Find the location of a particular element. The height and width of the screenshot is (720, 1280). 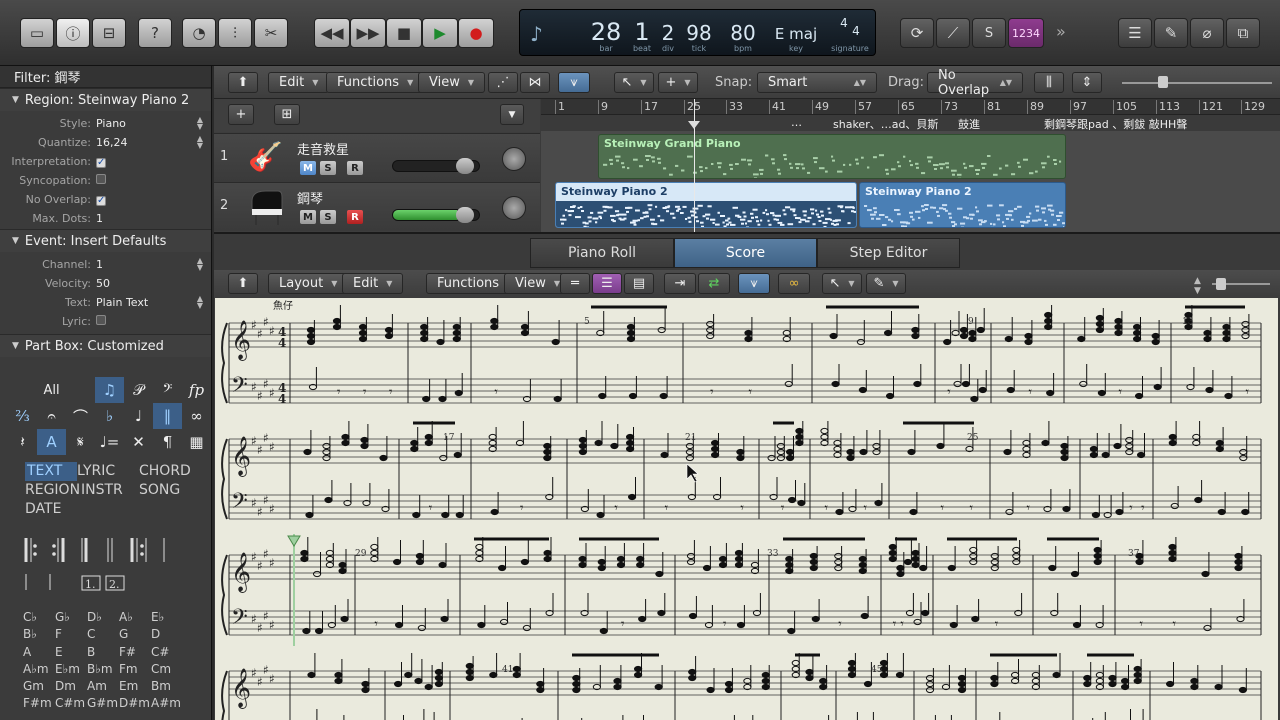

chord-symbol: D#m is located at coordinates (135, 704).